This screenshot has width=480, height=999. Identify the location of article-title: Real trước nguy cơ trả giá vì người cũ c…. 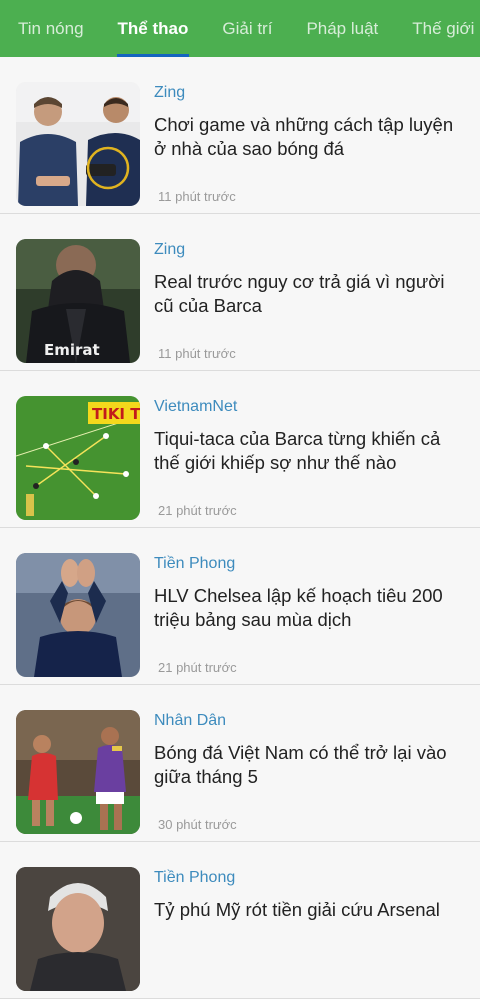
(310, 294).